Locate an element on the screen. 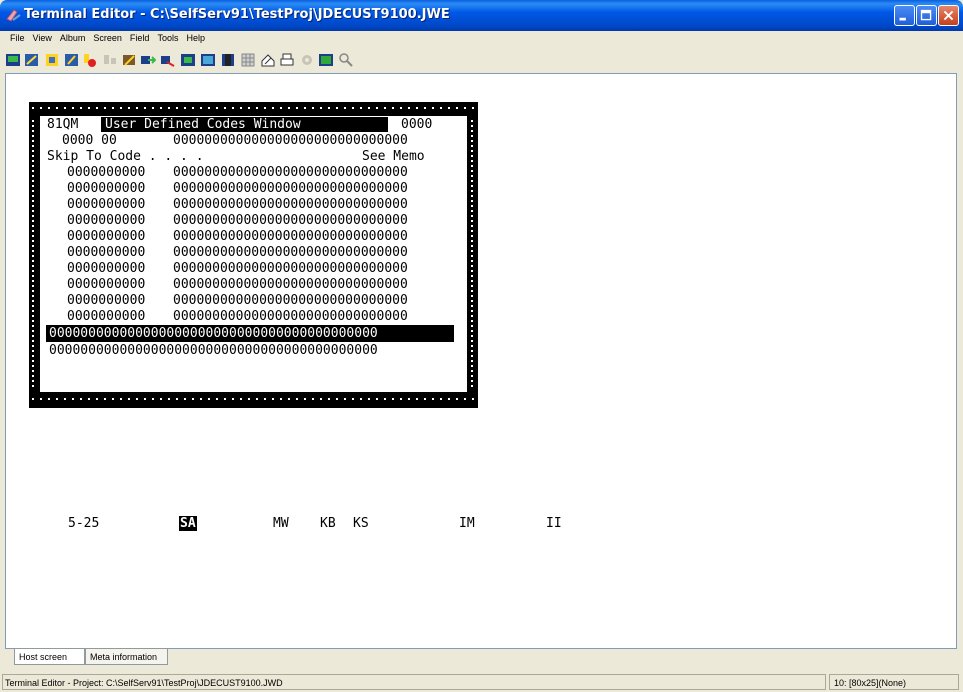 This screenshot has height=692, width=963. menu-field: Field is located at coordinates (140, 37).